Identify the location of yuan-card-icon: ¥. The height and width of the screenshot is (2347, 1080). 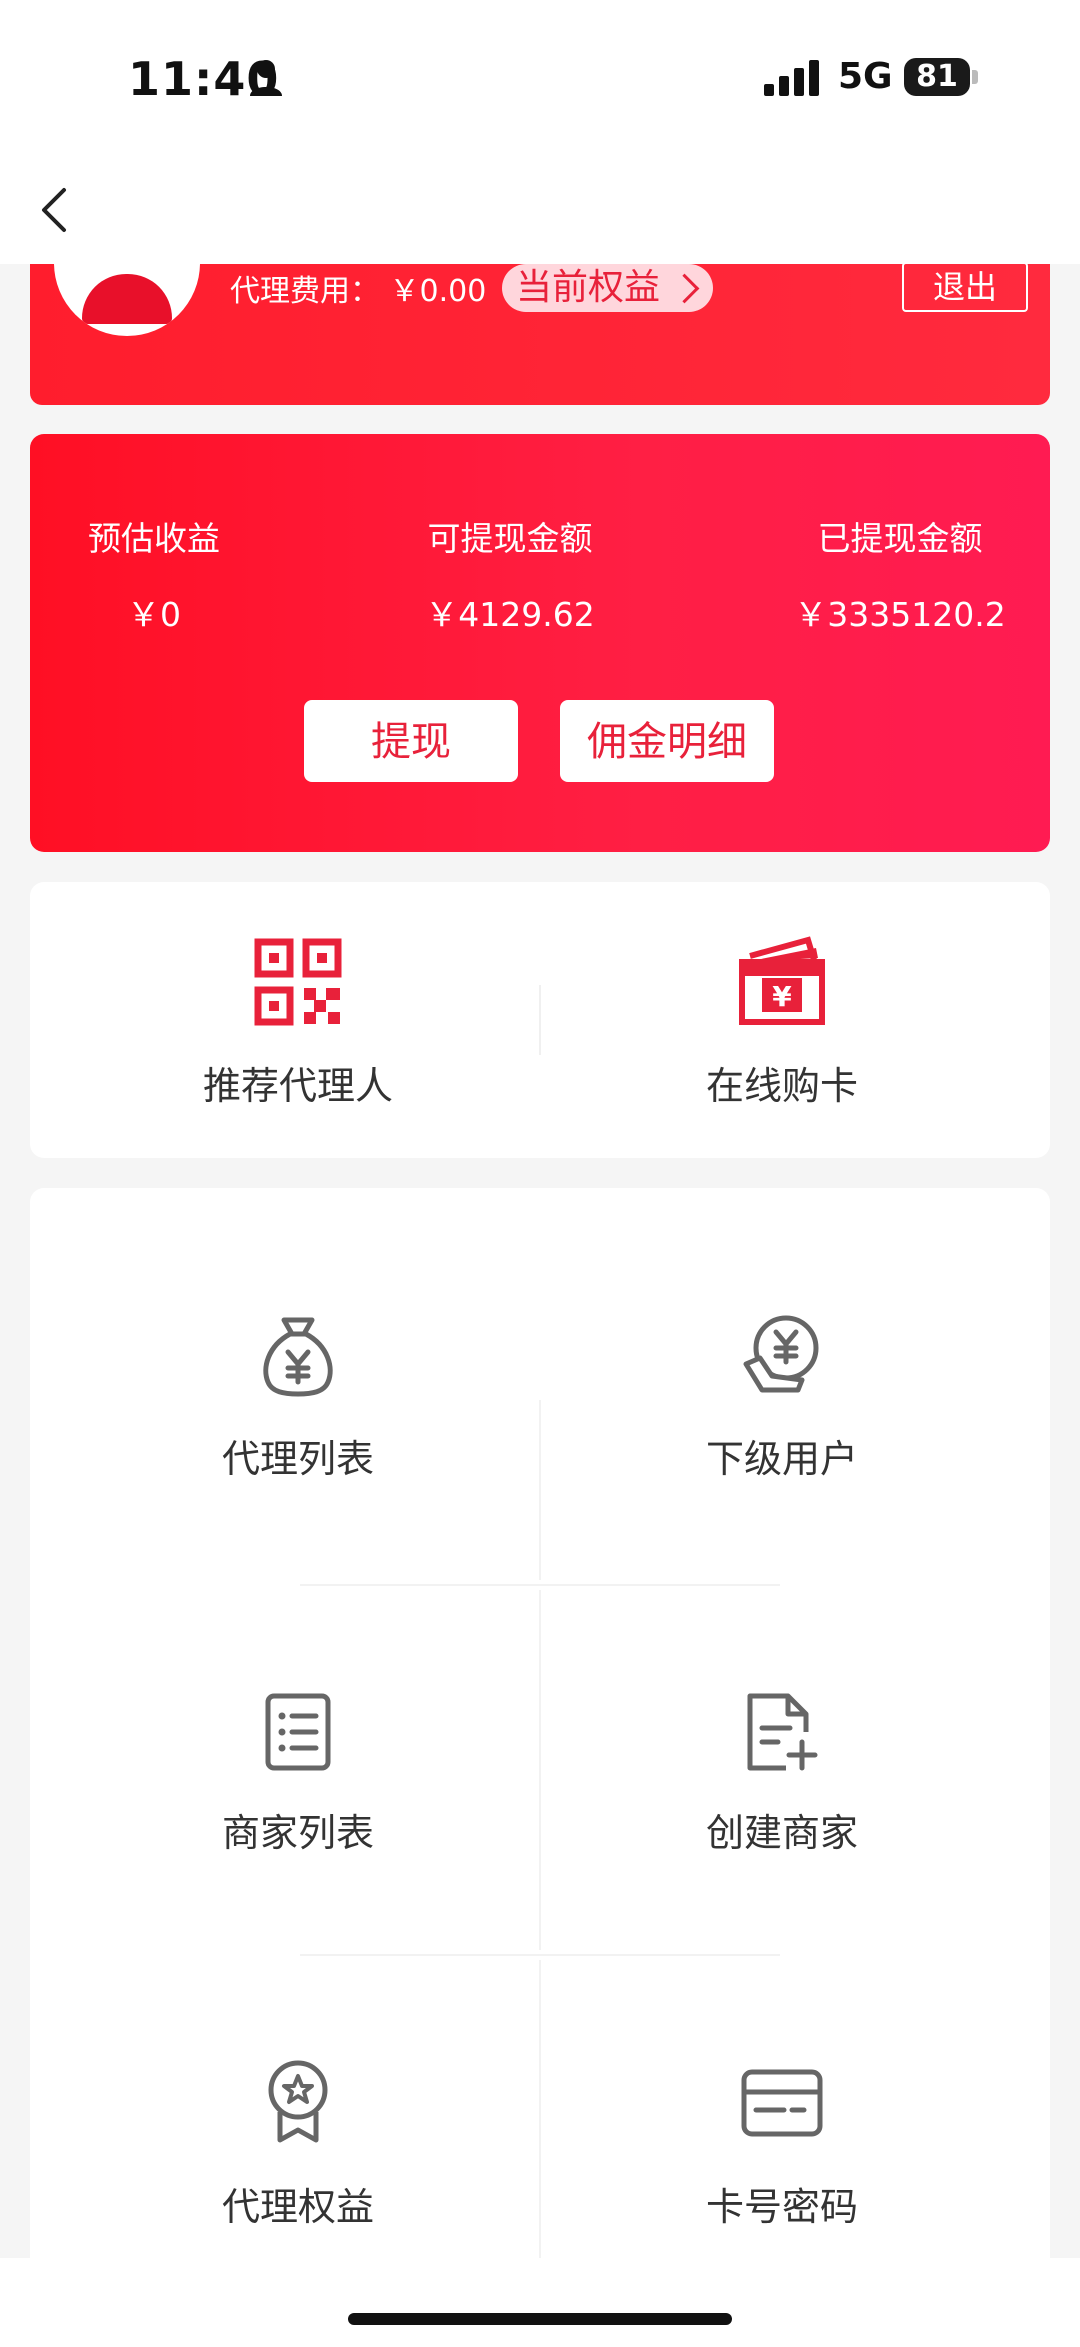
(782, 980).